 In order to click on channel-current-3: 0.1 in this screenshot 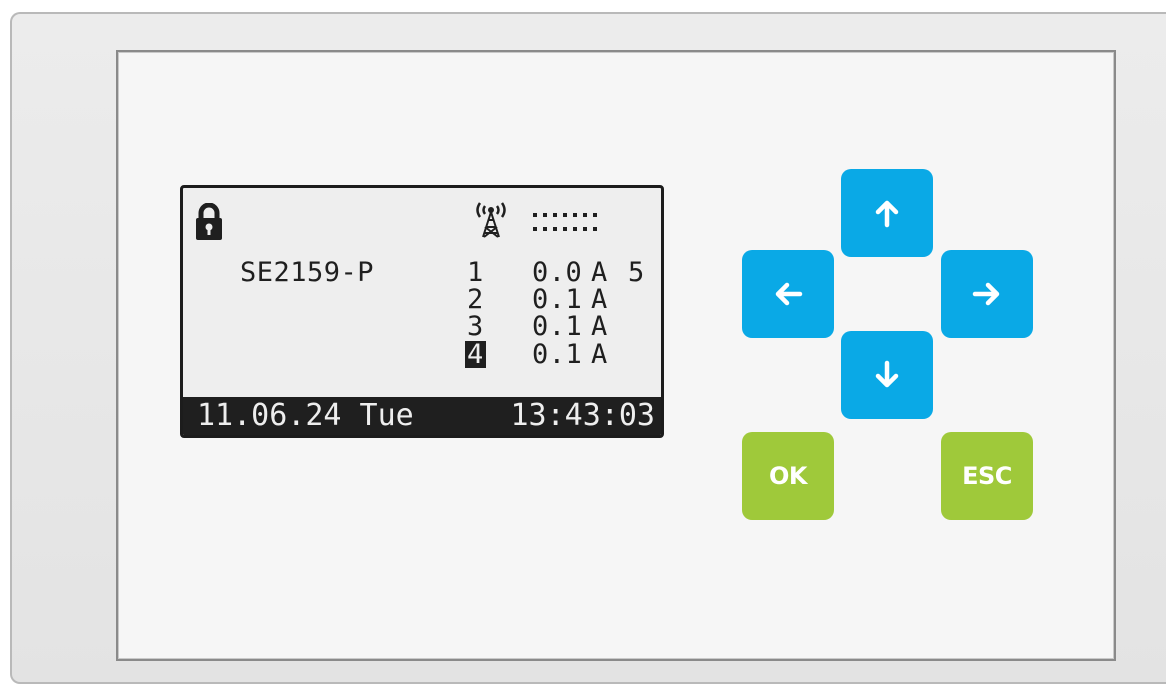, I will do `click(557, 326)`.